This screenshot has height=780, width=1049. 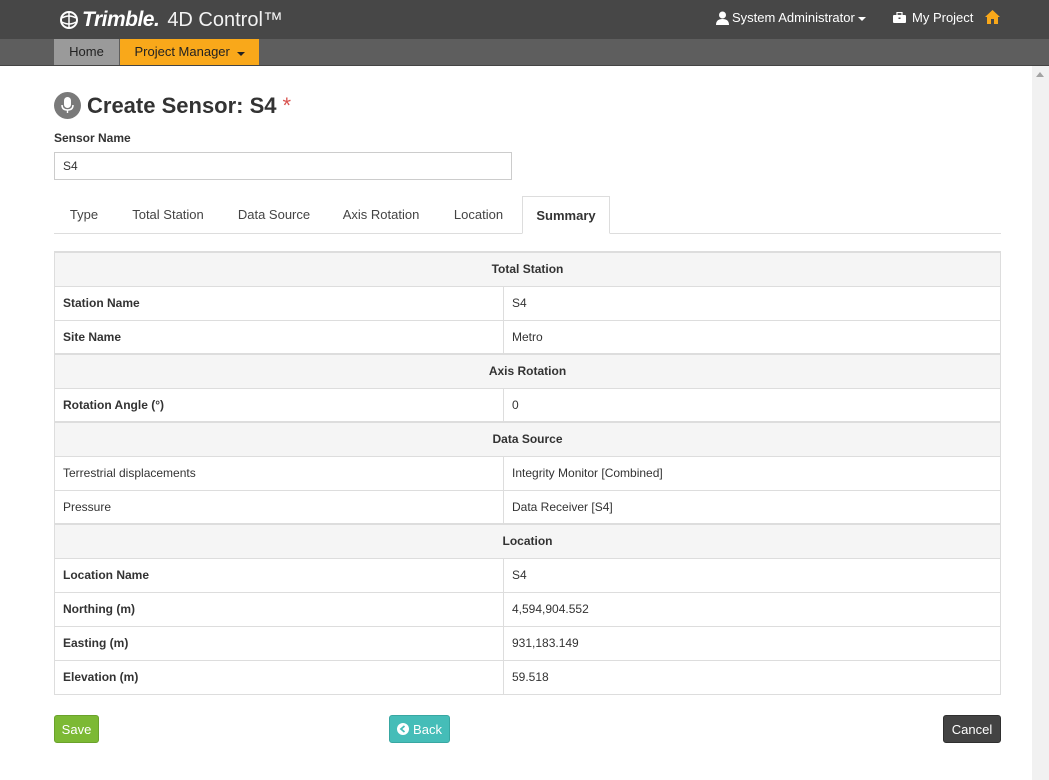 What do you see at coordinates (279, 575) in the screenshot?
I see `row-label: Location Name` at bounding box center [279, 575].